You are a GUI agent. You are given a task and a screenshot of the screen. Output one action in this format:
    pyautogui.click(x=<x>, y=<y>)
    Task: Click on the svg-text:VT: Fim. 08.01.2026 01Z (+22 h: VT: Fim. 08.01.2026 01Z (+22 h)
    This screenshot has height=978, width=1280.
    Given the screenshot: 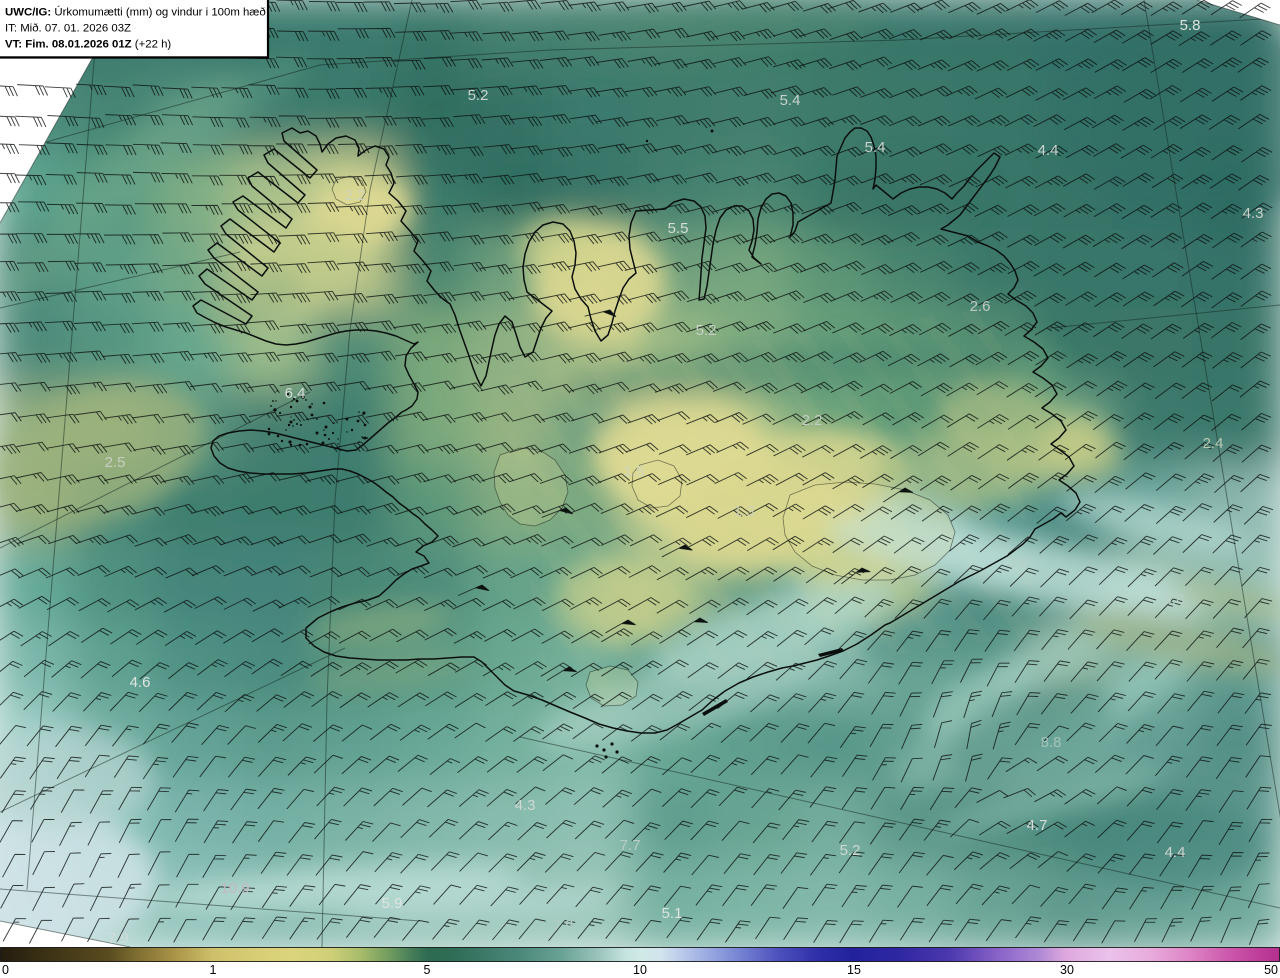 What is the action you would take?
    pyautogui.click(x=88, y=45)
    